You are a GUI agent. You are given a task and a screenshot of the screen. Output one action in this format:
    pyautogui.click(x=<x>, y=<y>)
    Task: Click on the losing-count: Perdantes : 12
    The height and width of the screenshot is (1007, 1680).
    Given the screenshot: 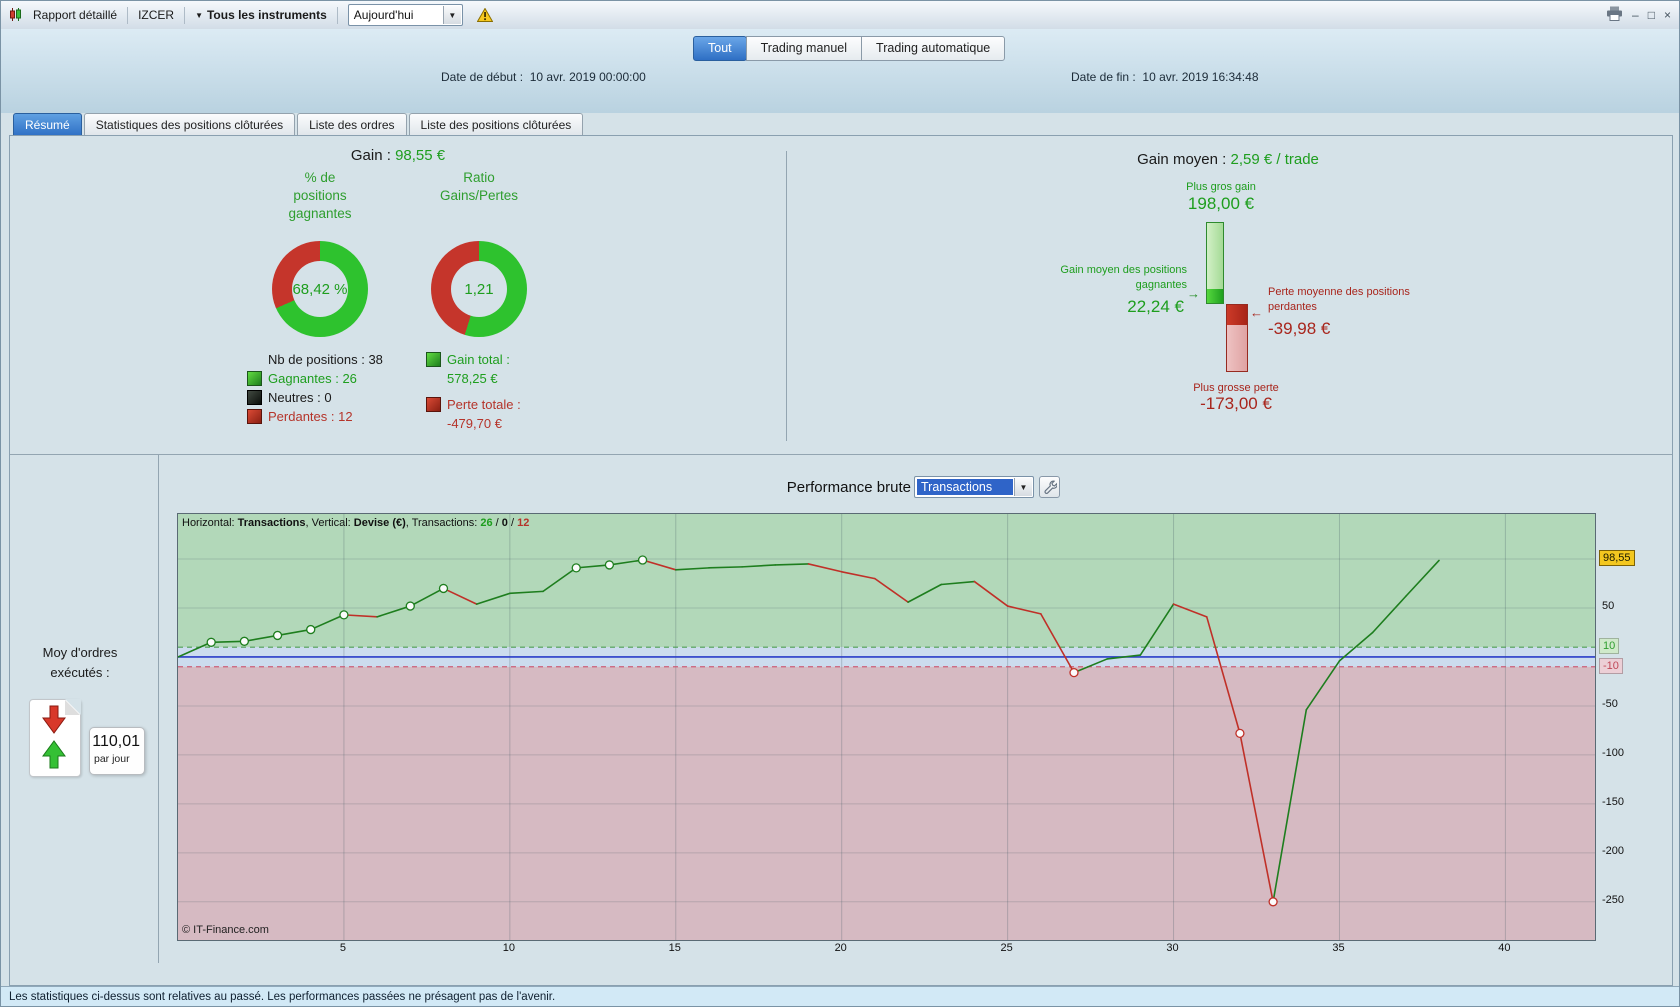 What is the action you would take?
    pyautogui.click(x=310, y=416)
    